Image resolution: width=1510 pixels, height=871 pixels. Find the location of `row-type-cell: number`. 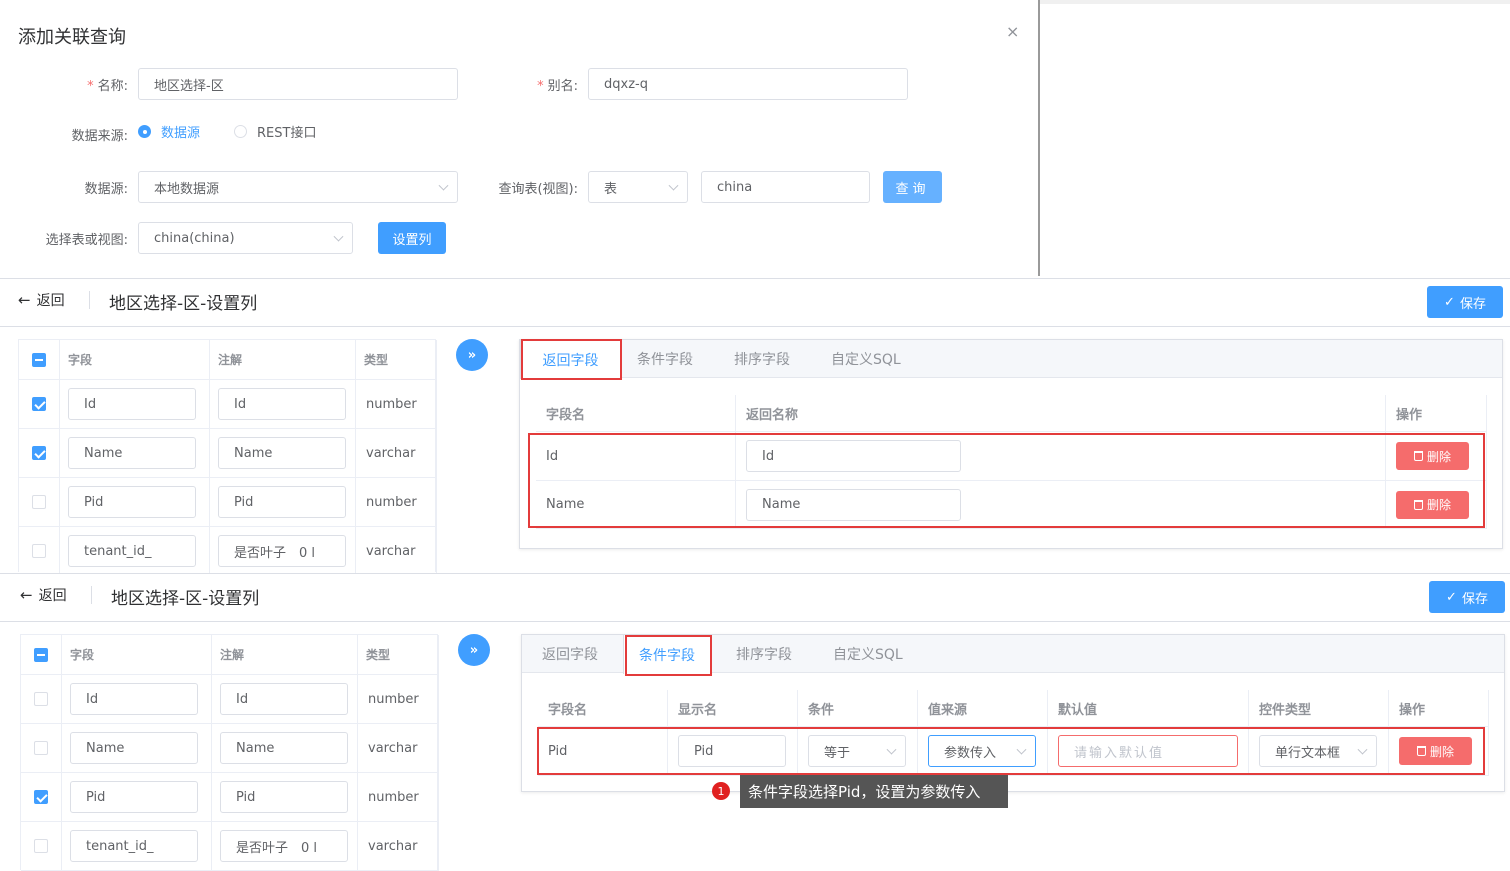

row-type-cell: number is located at coordinates (398, 797).